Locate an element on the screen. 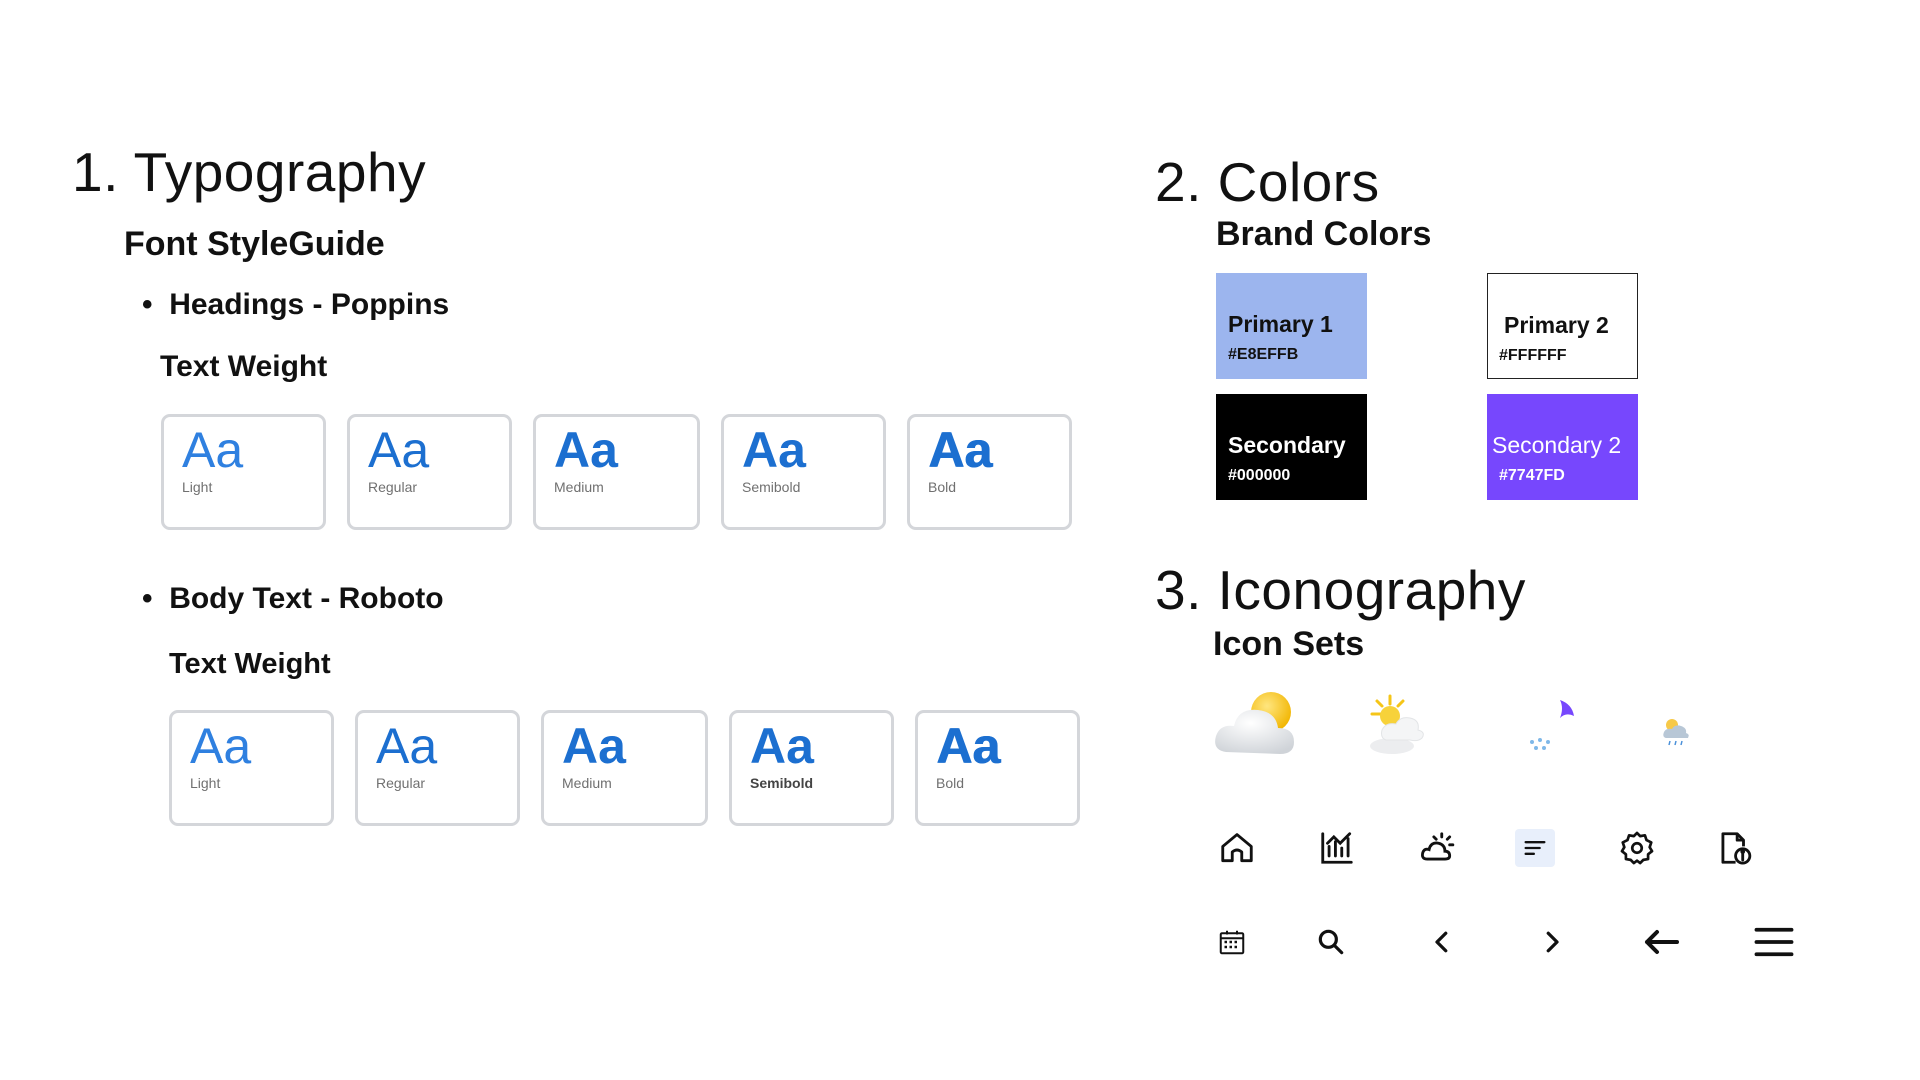 The height and width of the screenshot is (1080, 1920). font-styleguide-heading: Font StyleGuide is located at coordinates (254, 244).